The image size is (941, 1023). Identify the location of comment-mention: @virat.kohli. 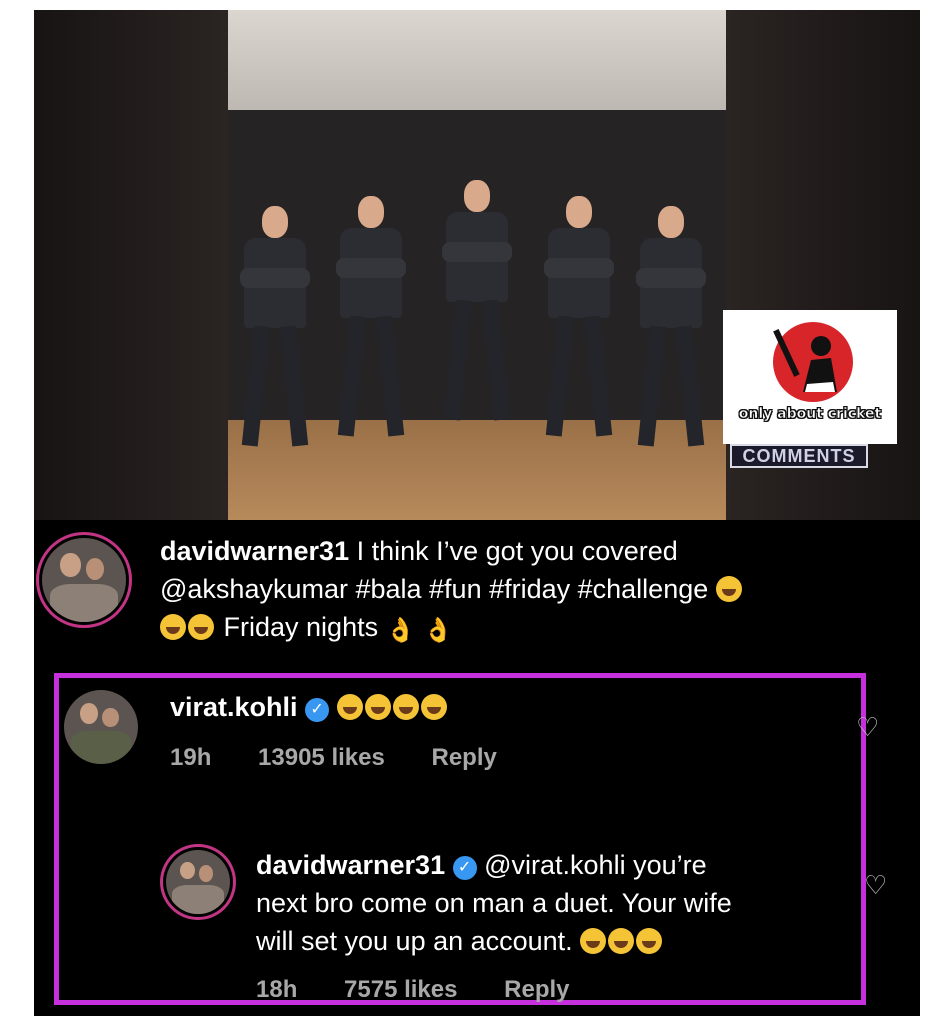
(554, 865).